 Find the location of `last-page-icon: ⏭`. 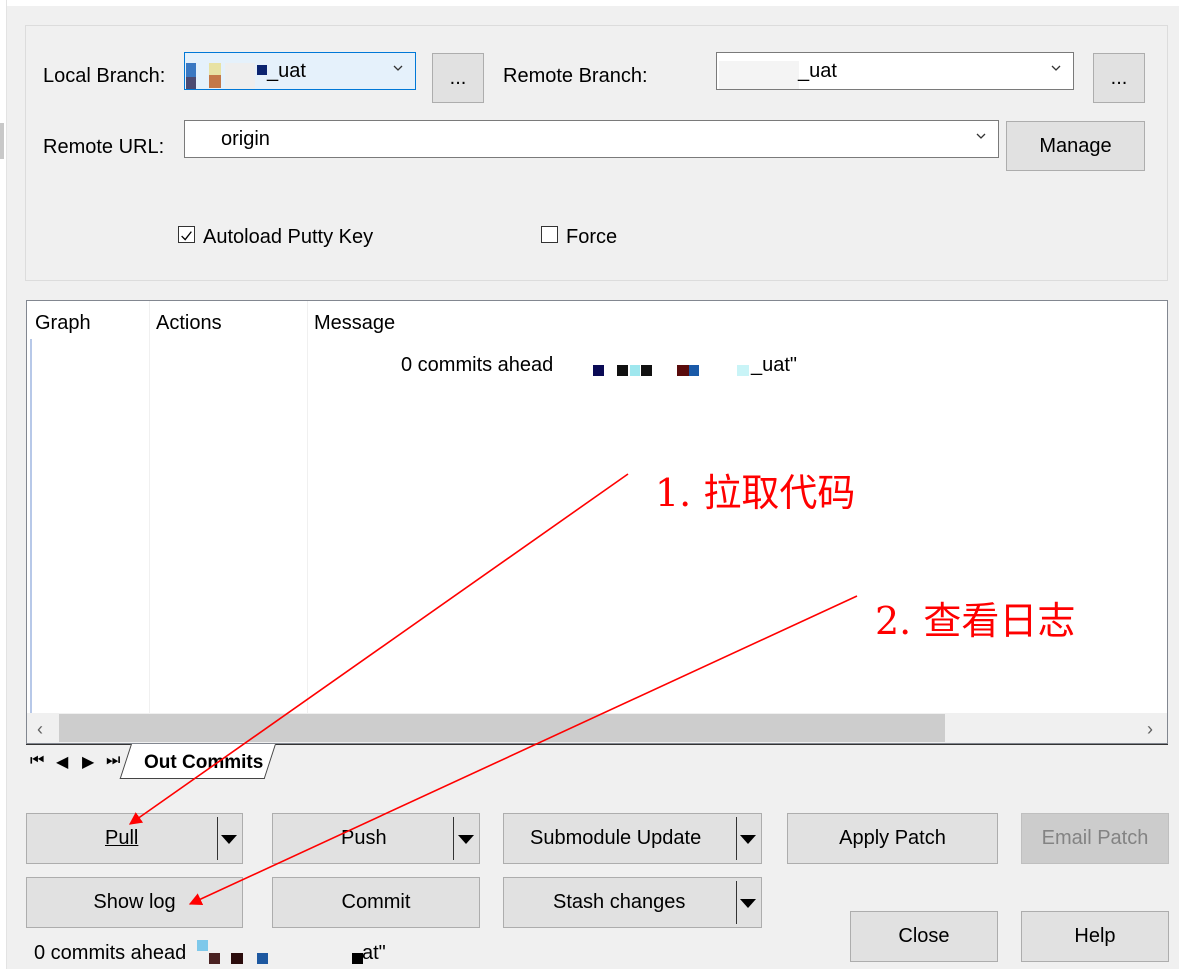

last-page-icon: ⏭ is located at coordinates (113, 761).